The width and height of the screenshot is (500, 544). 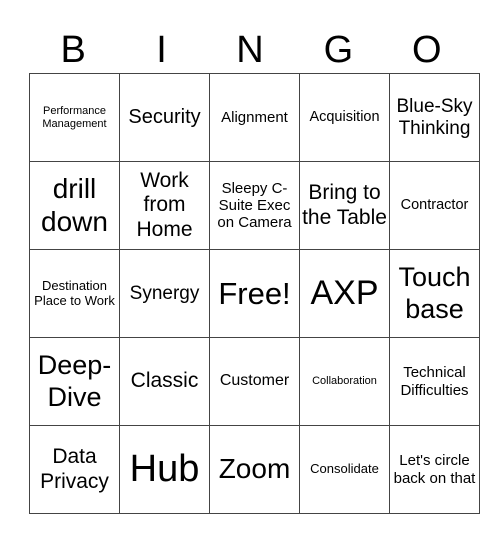 I want to click on bingo-cell: Zoom, so click(x=254, y=469).